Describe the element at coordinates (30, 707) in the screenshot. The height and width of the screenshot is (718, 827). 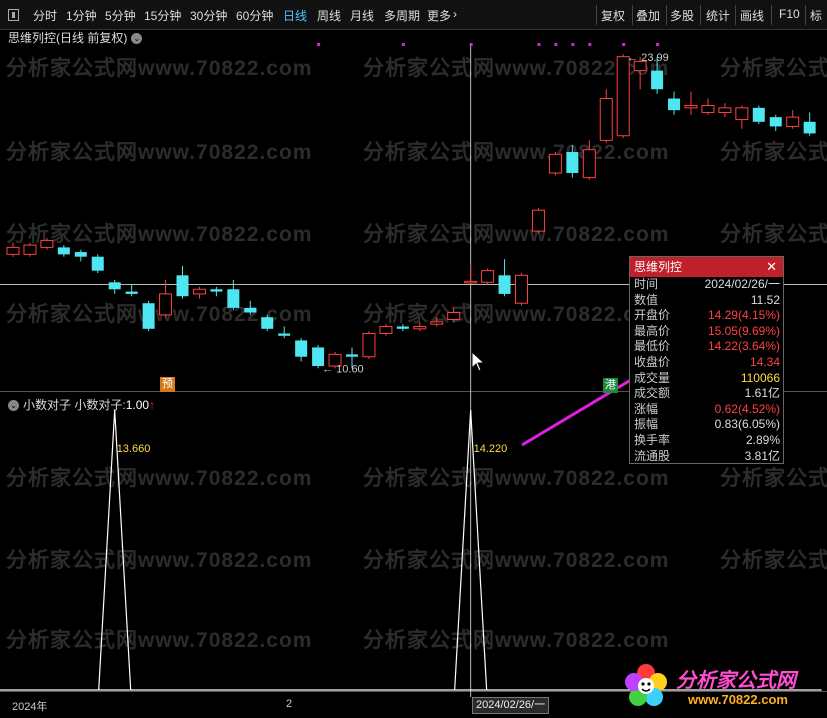
I see `xaxis-year-label: 2024年` at that location.